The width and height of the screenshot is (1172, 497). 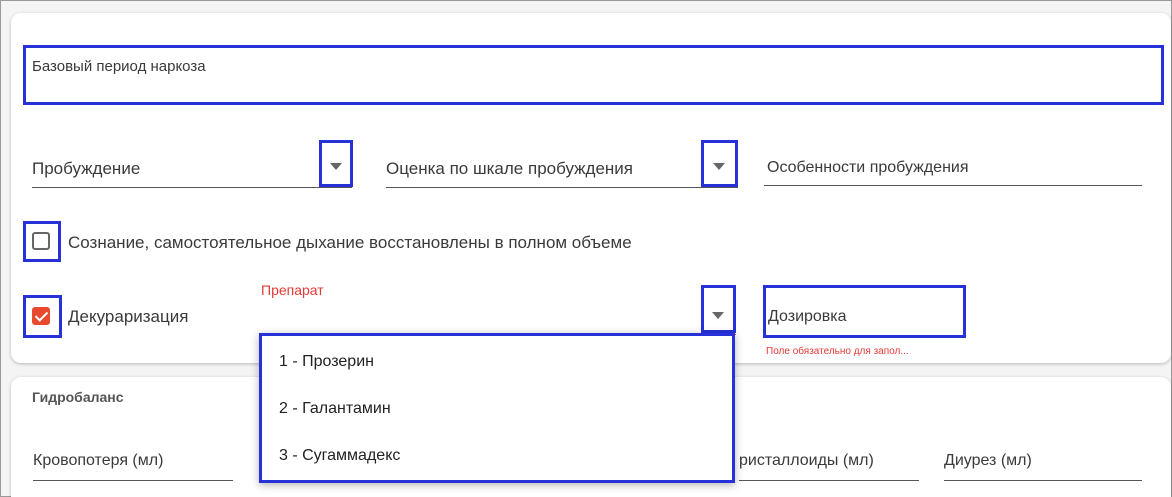 What do you see at coordinates (509, 168) in the screenshot?
I see `awakening-scale-select-label: Оценка по шкале пробуждения` at bounding box center [509, 168].